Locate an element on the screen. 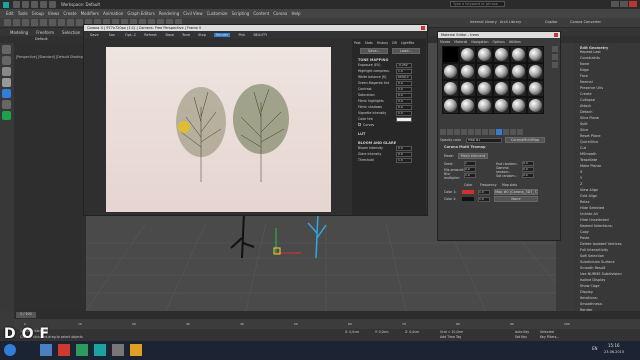  vfb-sav-button: Sav is located at coordinates (112, 35).